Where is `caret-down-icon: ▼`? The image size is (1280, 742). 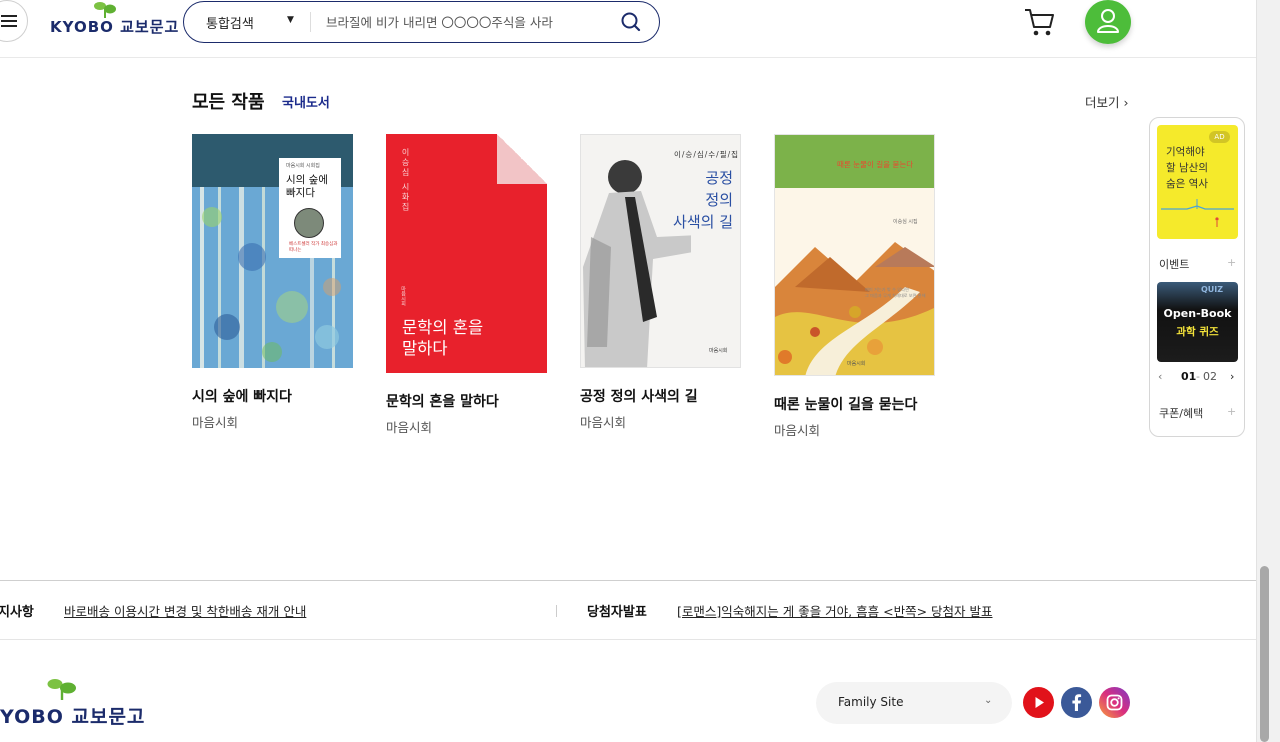 caret-down-icon: ▼ is located at coordinates (290, 20).